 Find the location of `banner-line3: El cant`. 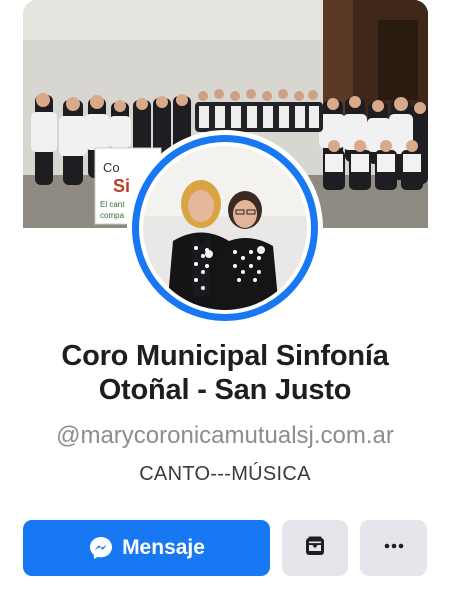

banner-line3: El cant is located at coordinates (112, 204).